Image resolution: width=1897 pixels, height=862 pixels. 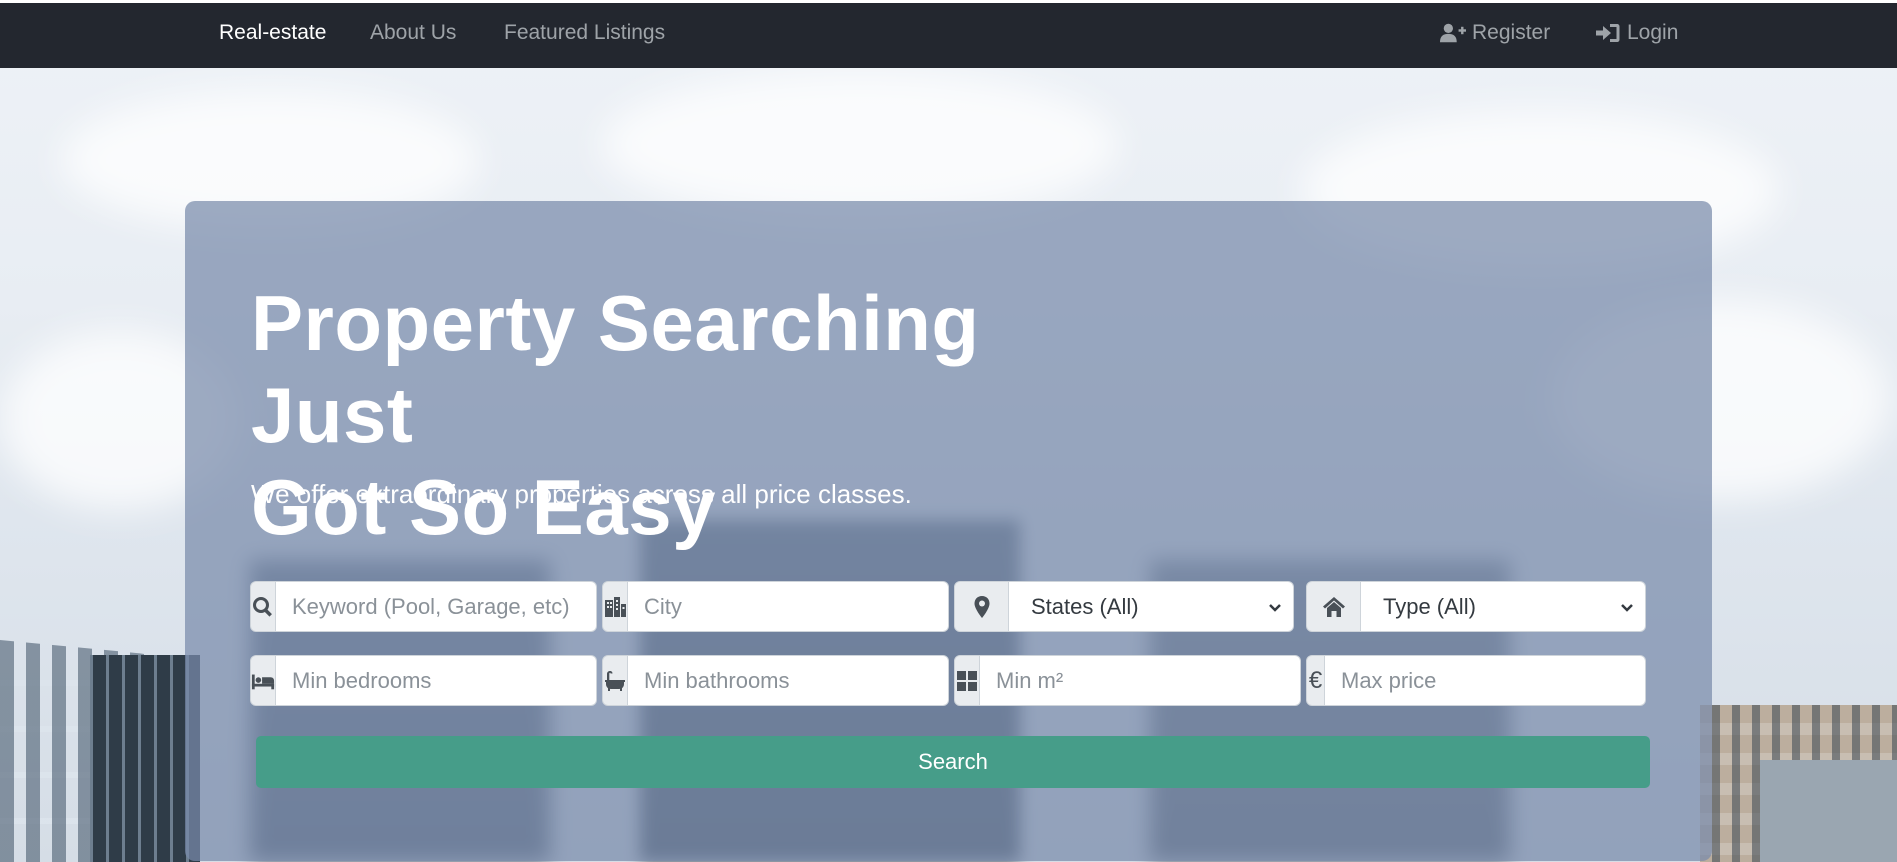 I want to click on type-select-group: Type (All), so click(x=1476, y=606).